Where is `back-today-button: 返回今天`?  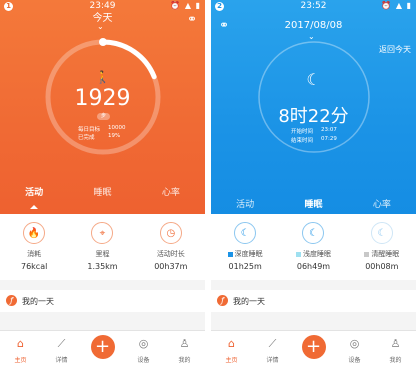
back-today-button: 返回今天 is located at coordinates (395, 49).